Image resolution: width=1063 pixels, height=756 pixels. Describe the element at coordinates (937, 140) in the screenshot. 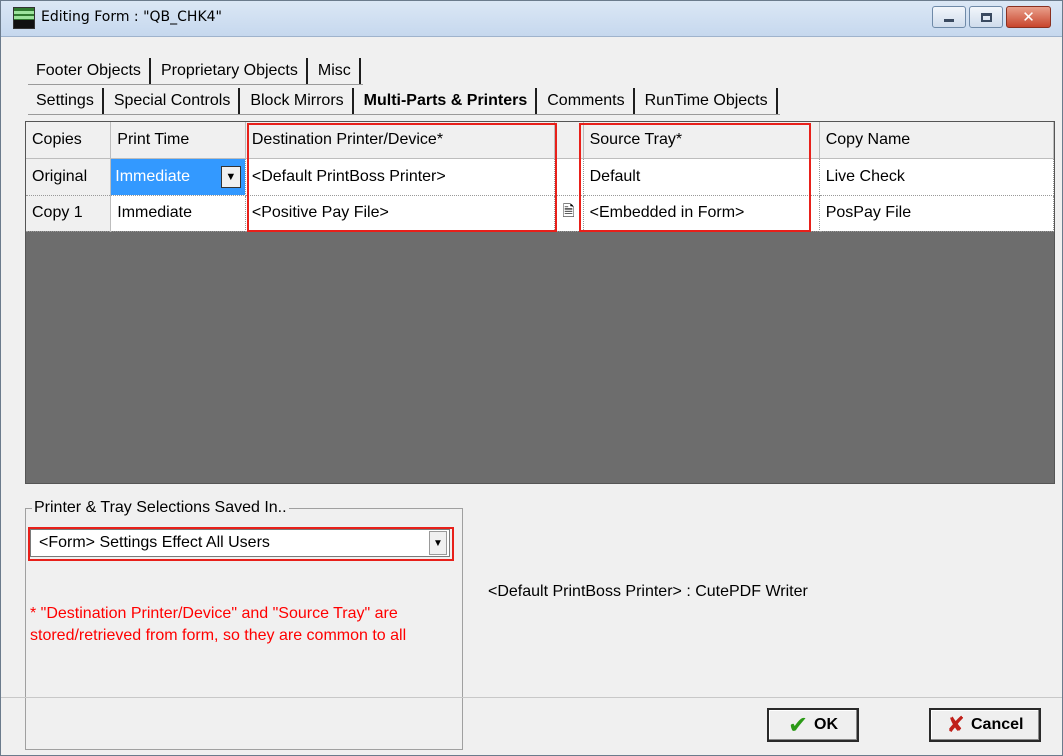

I see `header-copy-name: Copy Name` at that location.